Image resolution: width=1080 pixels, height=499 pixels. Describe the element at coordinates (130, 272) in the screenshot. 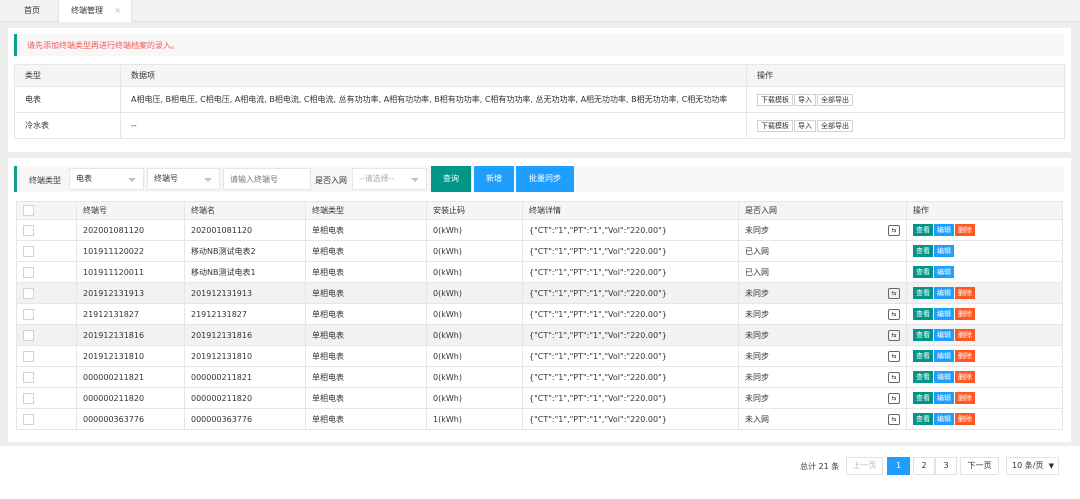

I see `terminal-no-cell: 101911120011` at that location.